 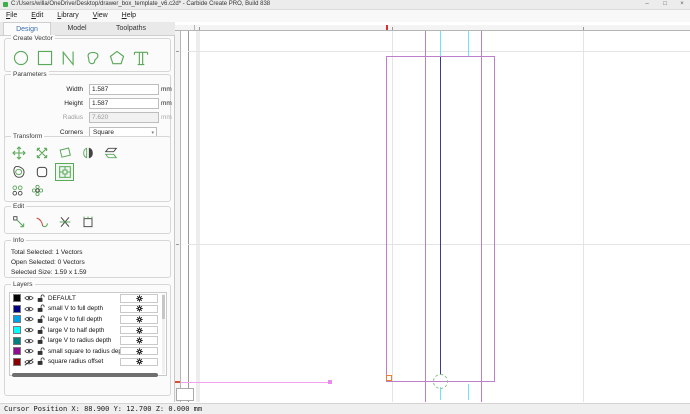 What do you see at coordinates (18, 241) in the screenshot?
I see `info-title: Info` at bounding box center [18, 241].